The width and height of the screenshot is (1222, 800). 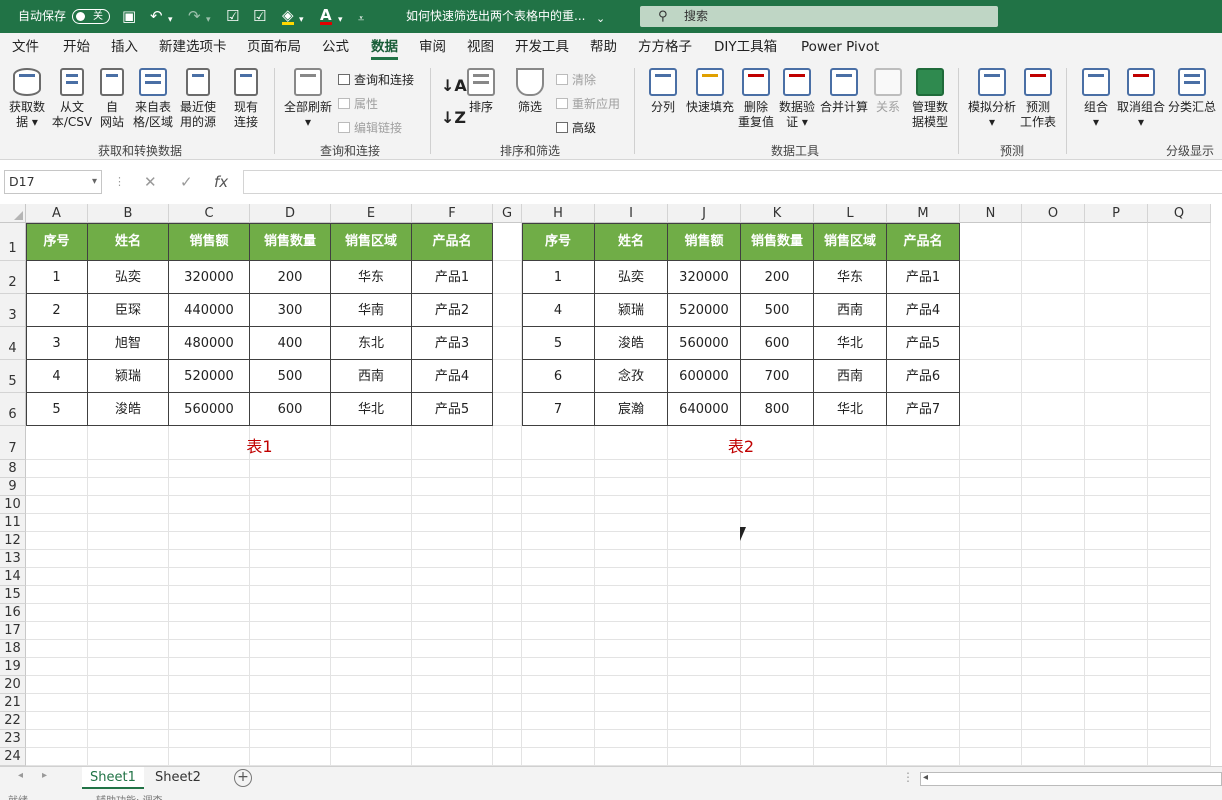 I want to click on row-header: 14, so click(x=13, y=577).